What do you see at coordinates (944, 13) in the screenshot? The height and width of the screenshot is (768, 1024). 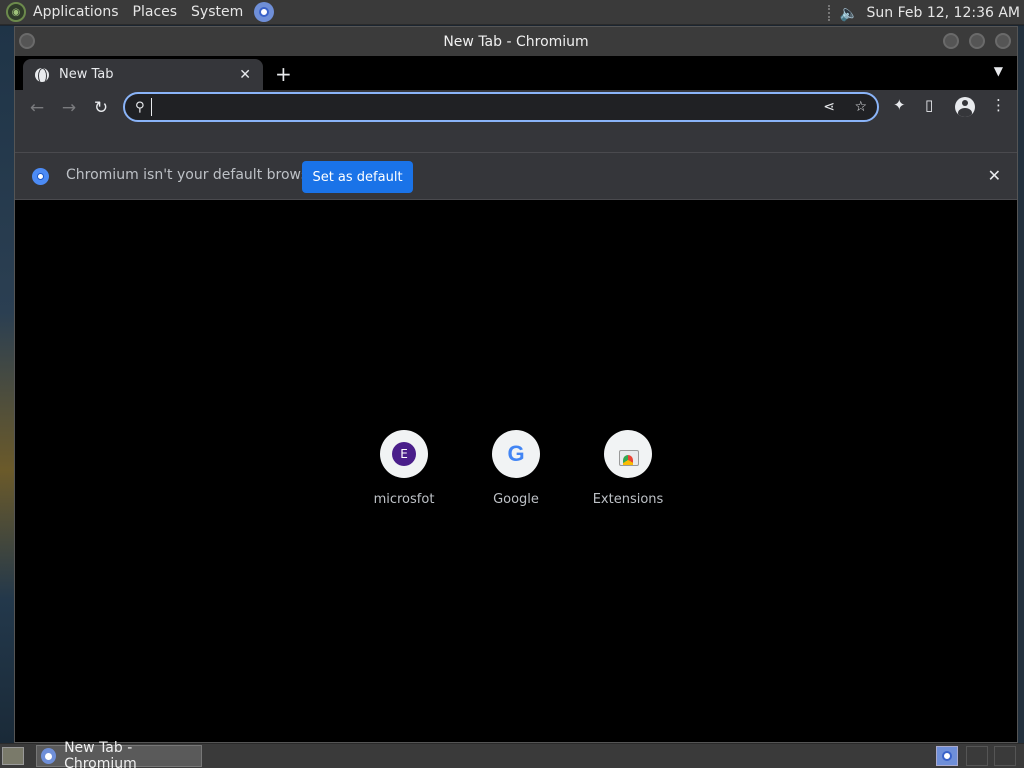 I see `clock: Sun Feb 12, 12:36 AM` at bounding box center [944, 13].